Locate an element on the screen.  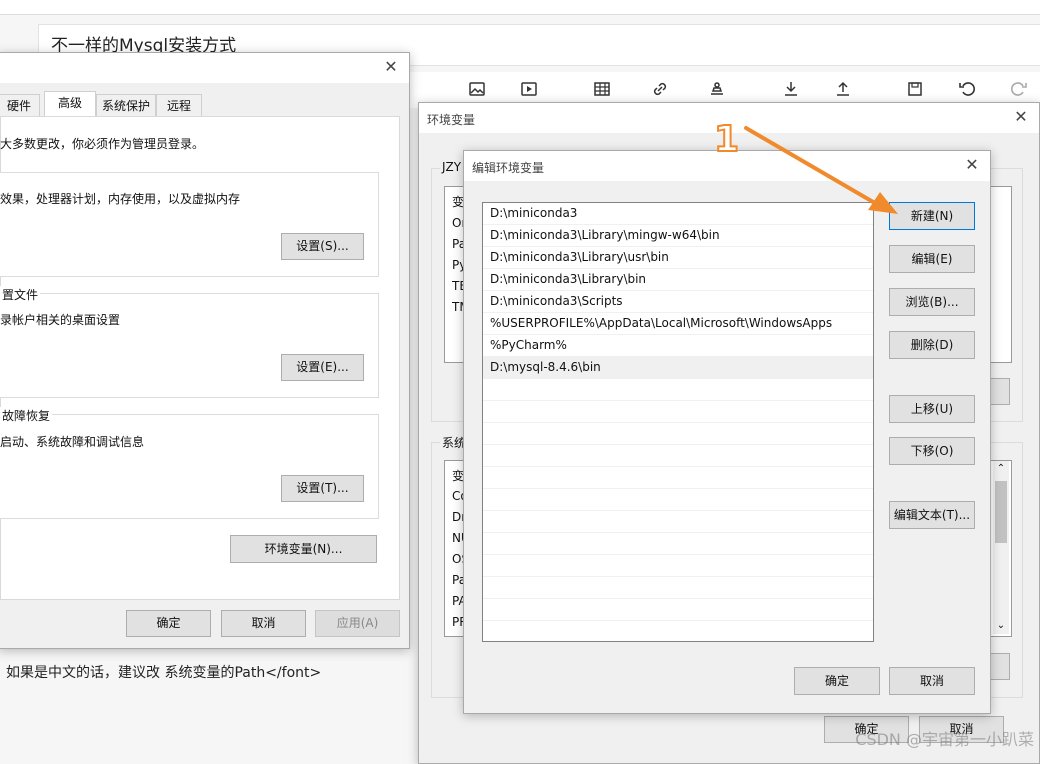
path-item: D:\miniconda3\Scripts is located at coordinates (678, 302).